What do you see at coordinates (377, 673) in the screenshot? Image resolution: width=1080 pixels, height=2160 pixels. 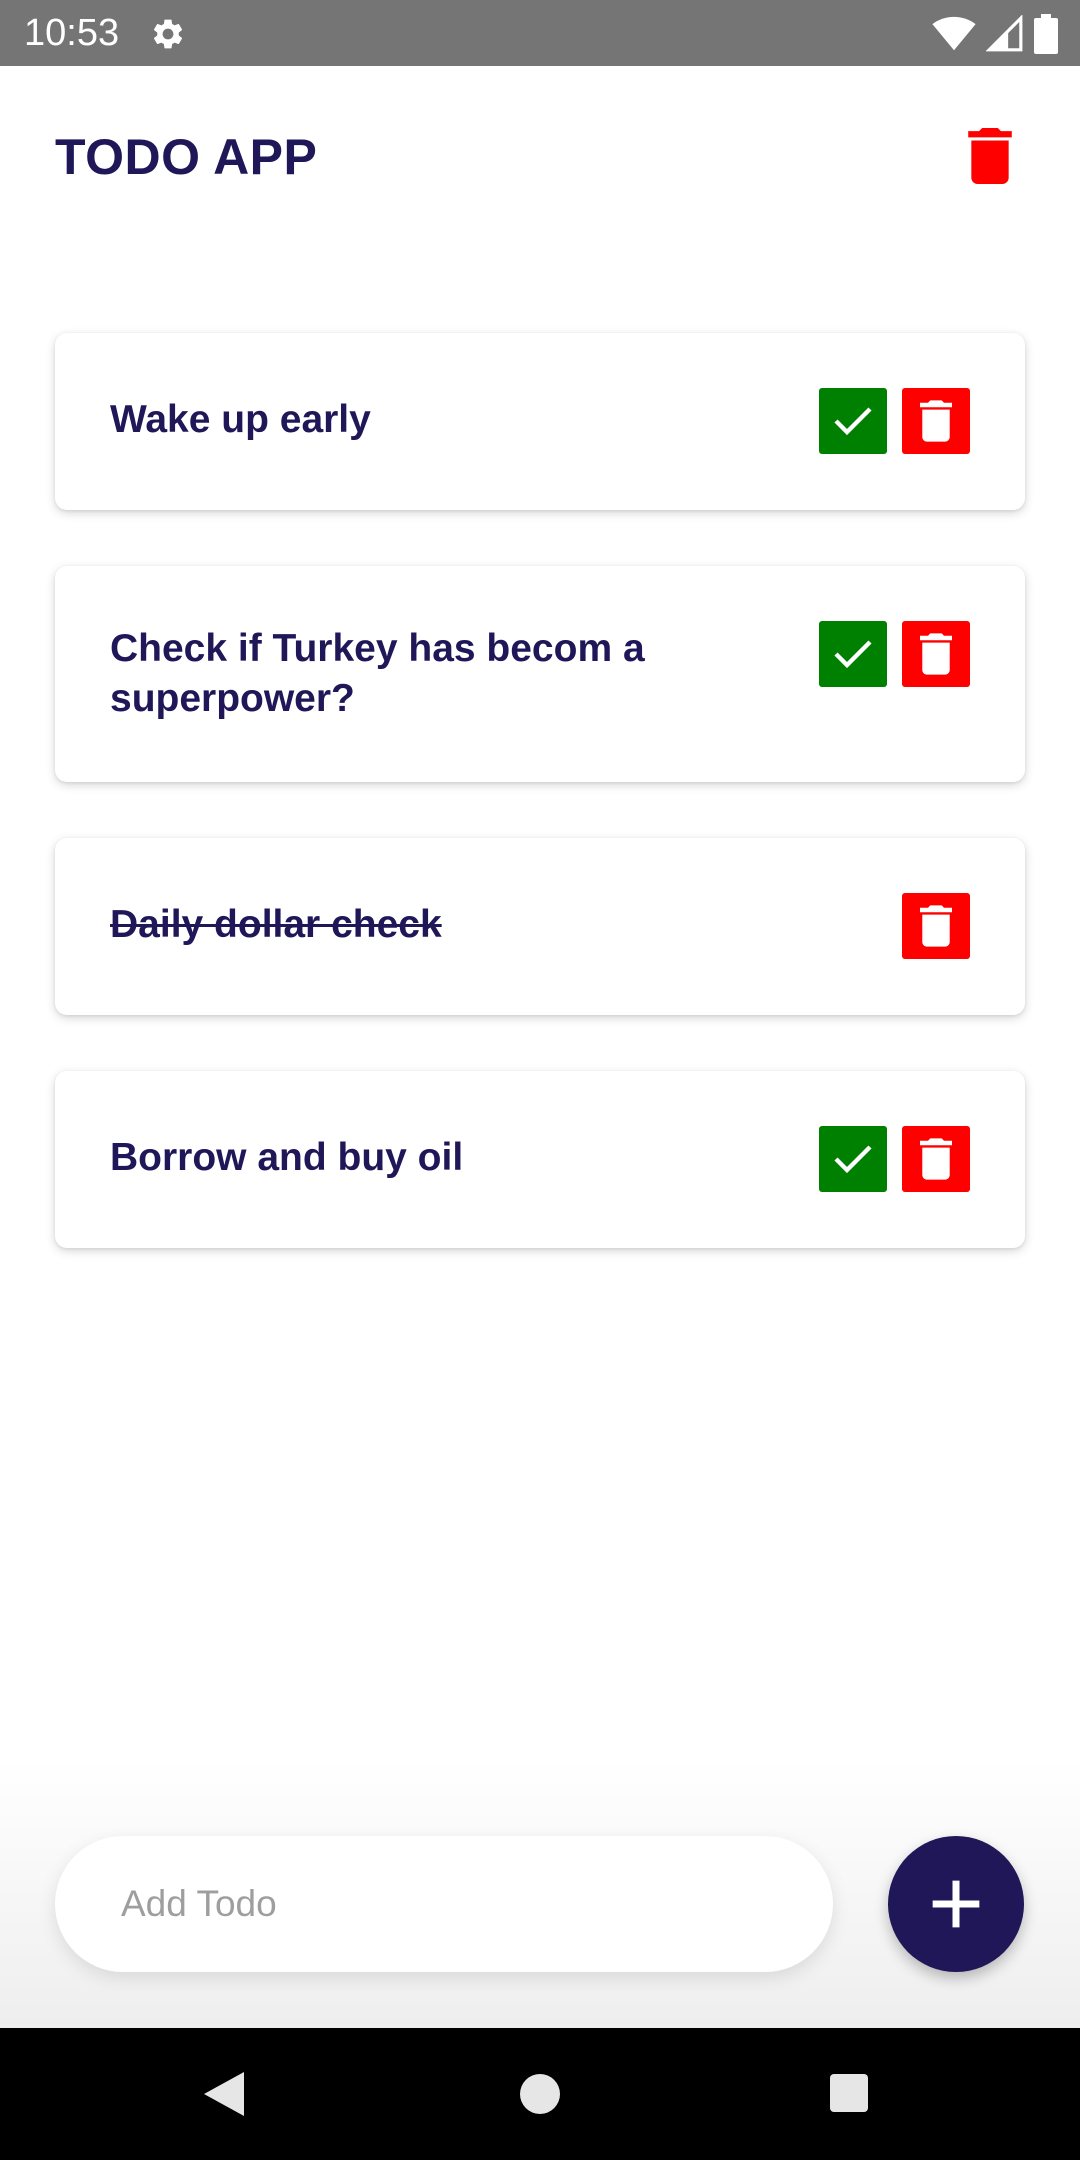 I see `todo-text: Check if Turkey has becom a superpower?` at bounding box center [377, 673].